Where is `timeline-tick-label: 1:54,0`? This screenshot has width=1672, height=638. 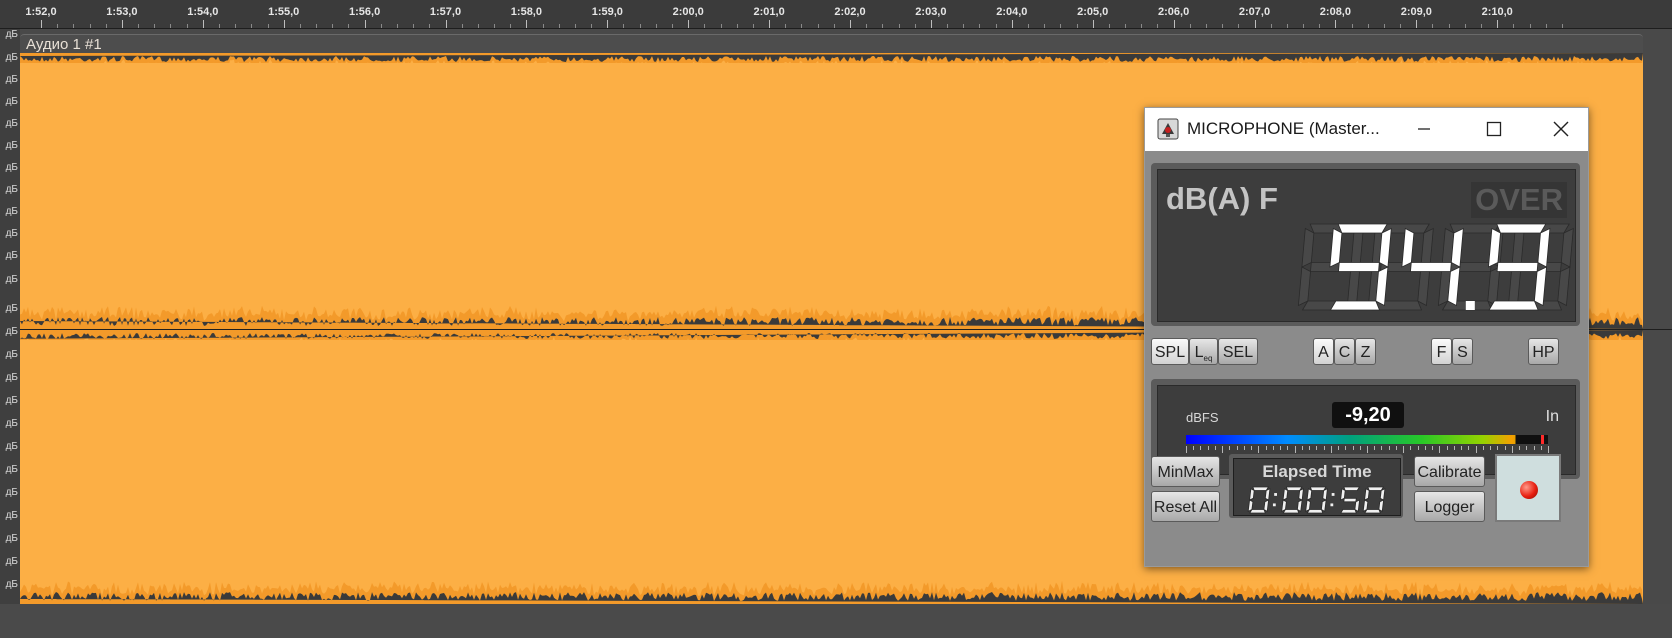
timeline-tick-label: 1:54,0 is located at coordinates (203, 12).